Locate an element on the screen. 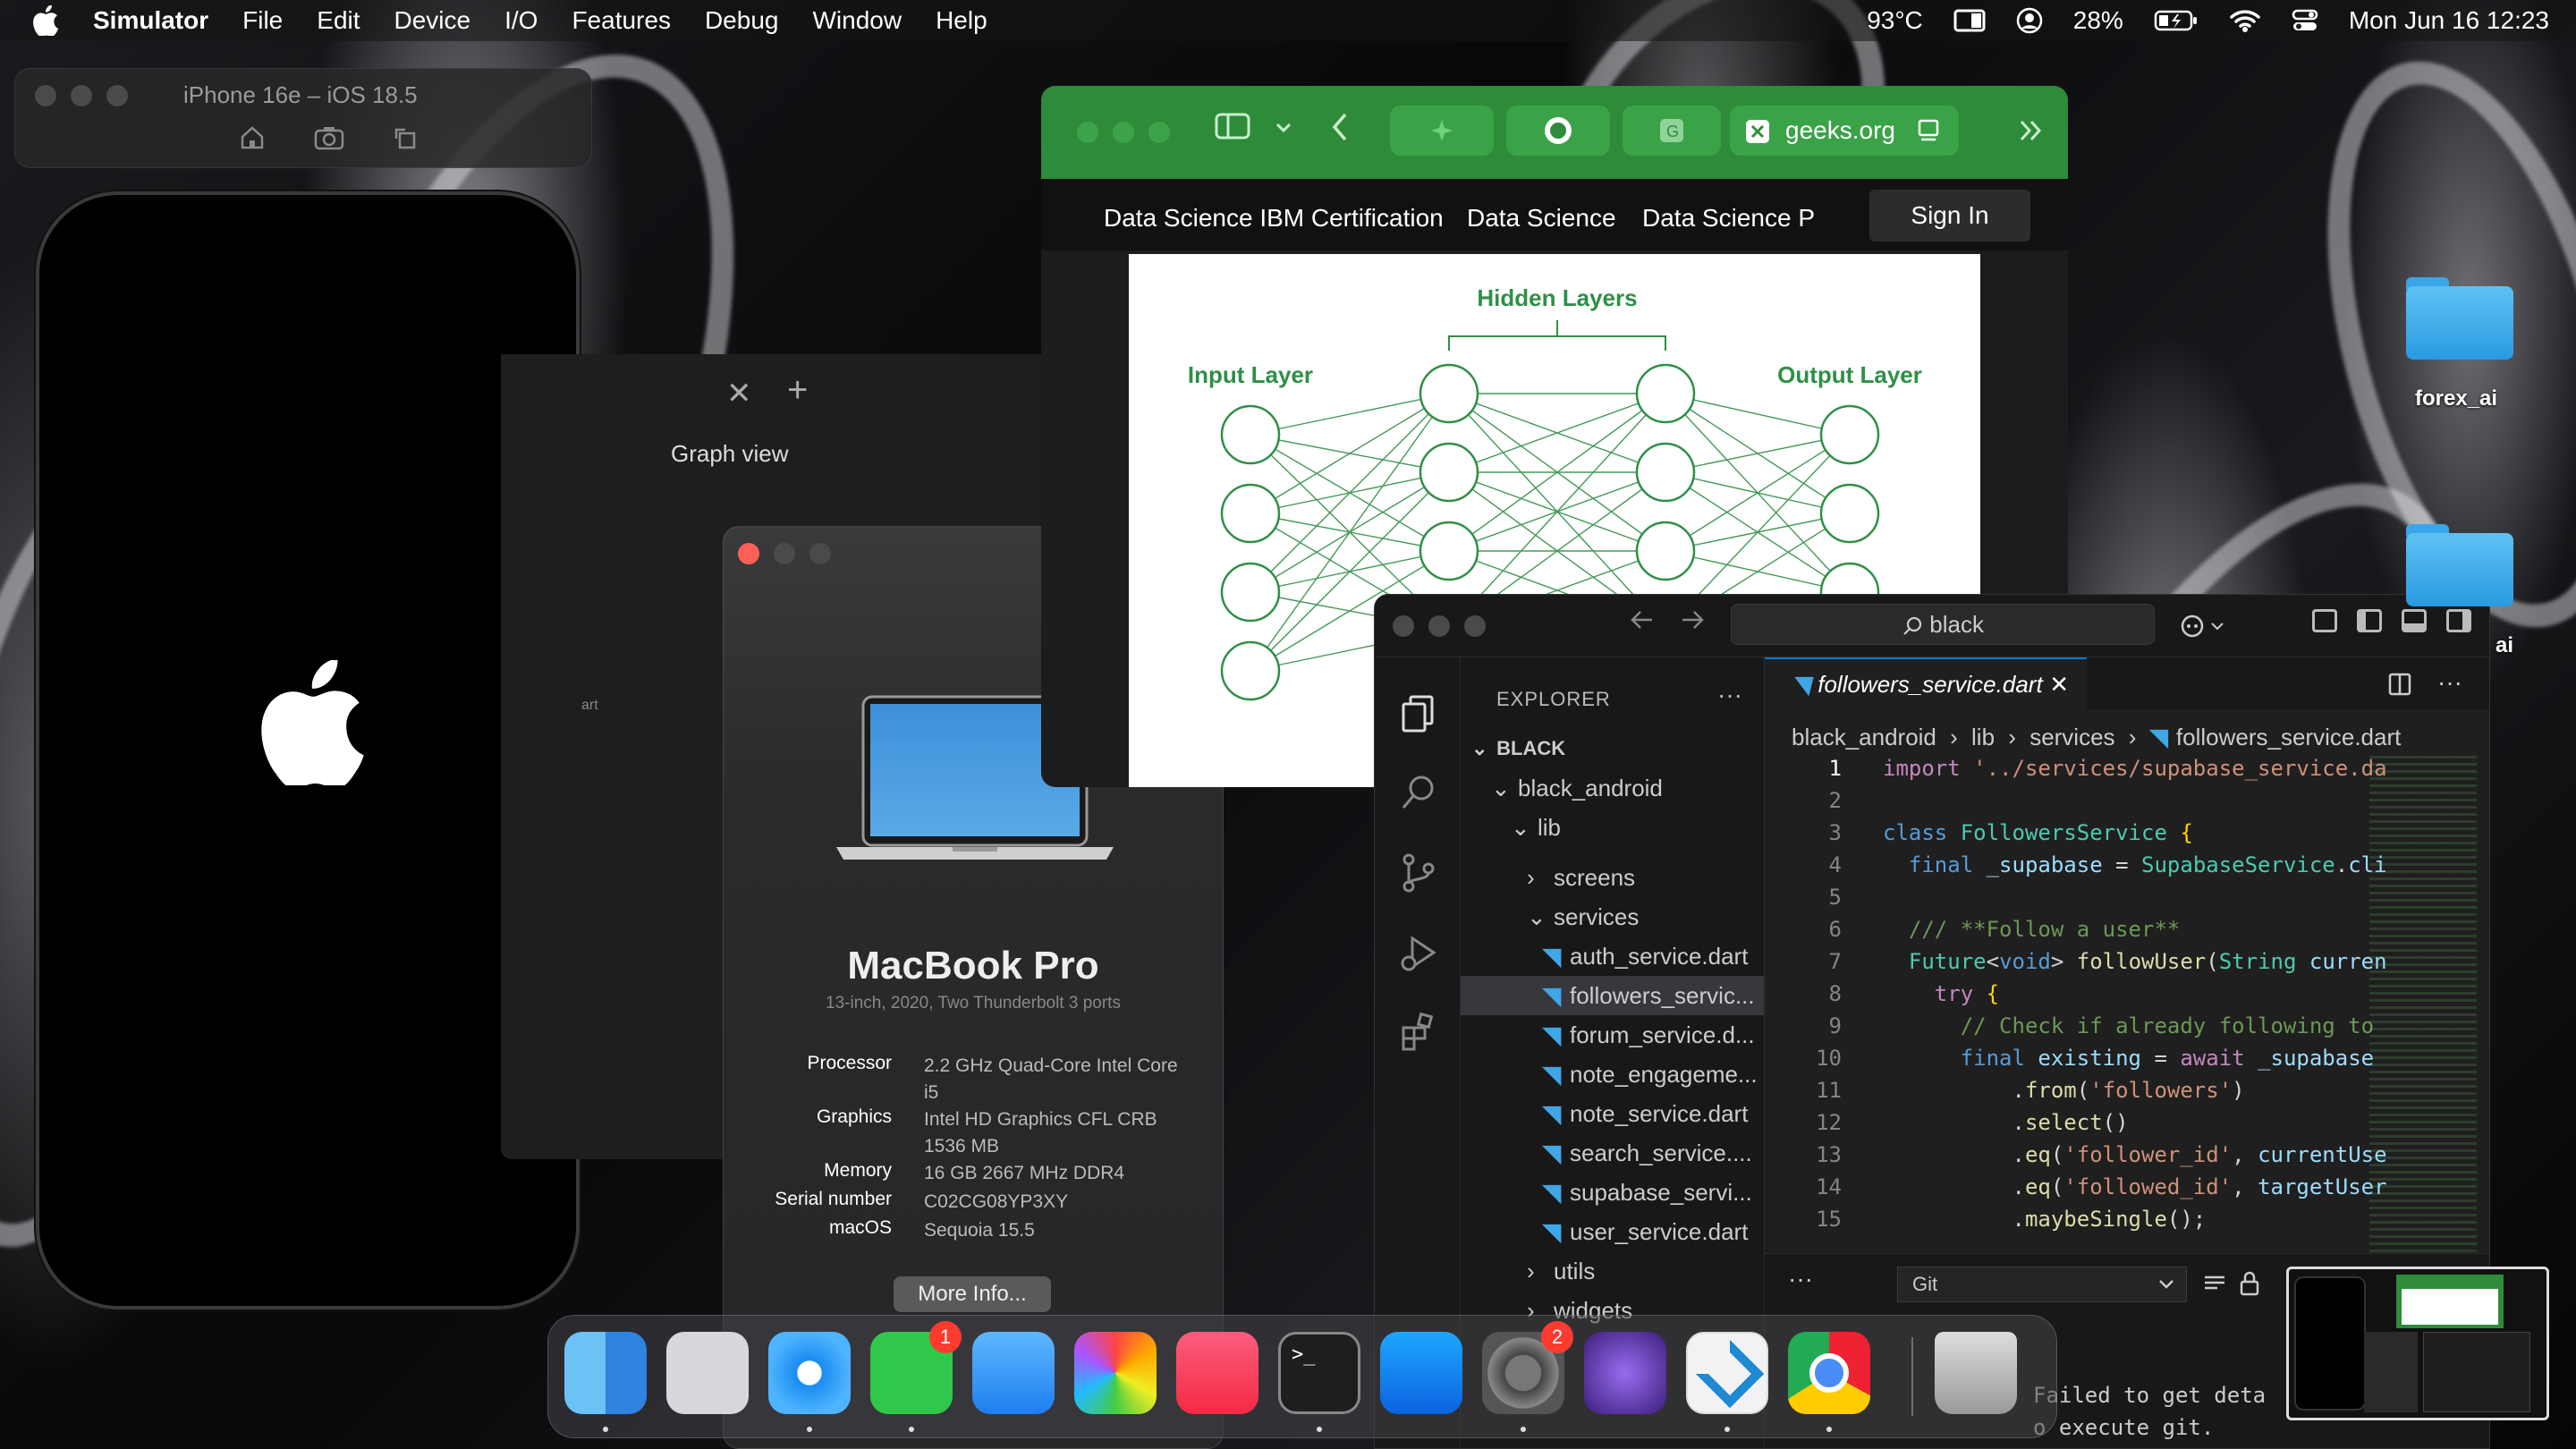 Image resolution: width=2576 pixels, height=1449 pixels. tab-followers-service: ◥ followers_service.dart ✕ is located at coordinates (1926, 683).